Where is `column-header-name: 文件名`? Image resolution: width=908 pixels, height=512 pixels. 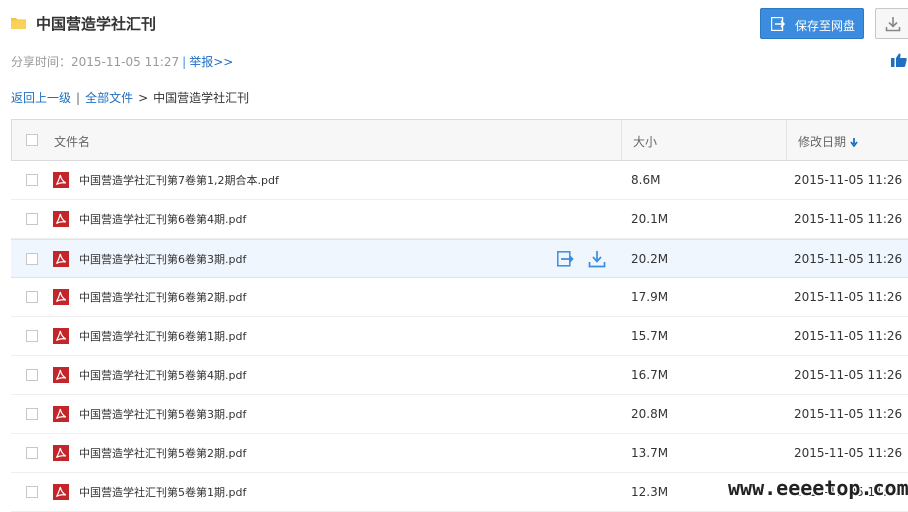
column-header-name: 文件名 is located at coordinates (72, 141).